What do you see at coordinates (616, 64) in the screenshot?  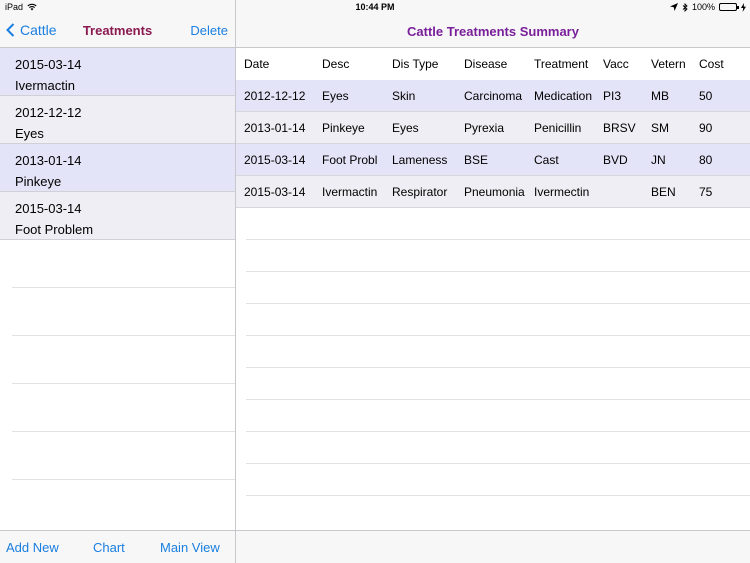 I see `column-header-vacc: Vacc` at bounding box center [616, 64].